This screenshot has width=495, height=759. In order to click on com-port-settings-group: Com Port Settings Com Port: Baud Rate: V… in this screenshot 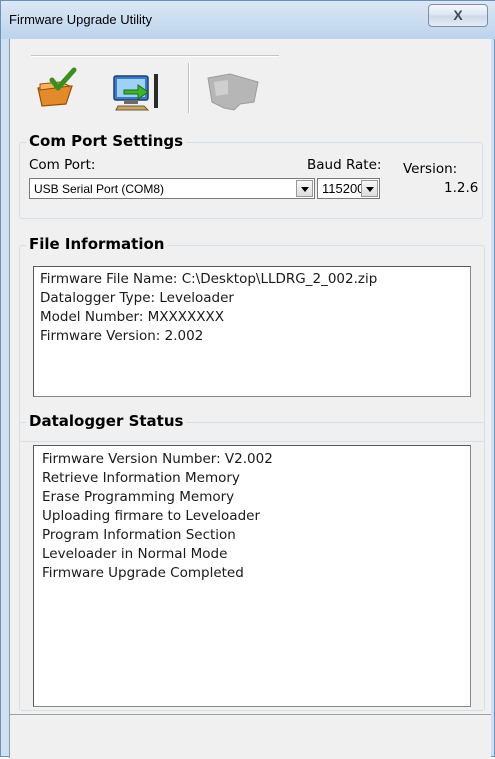, I will do `click(251, 175)`.